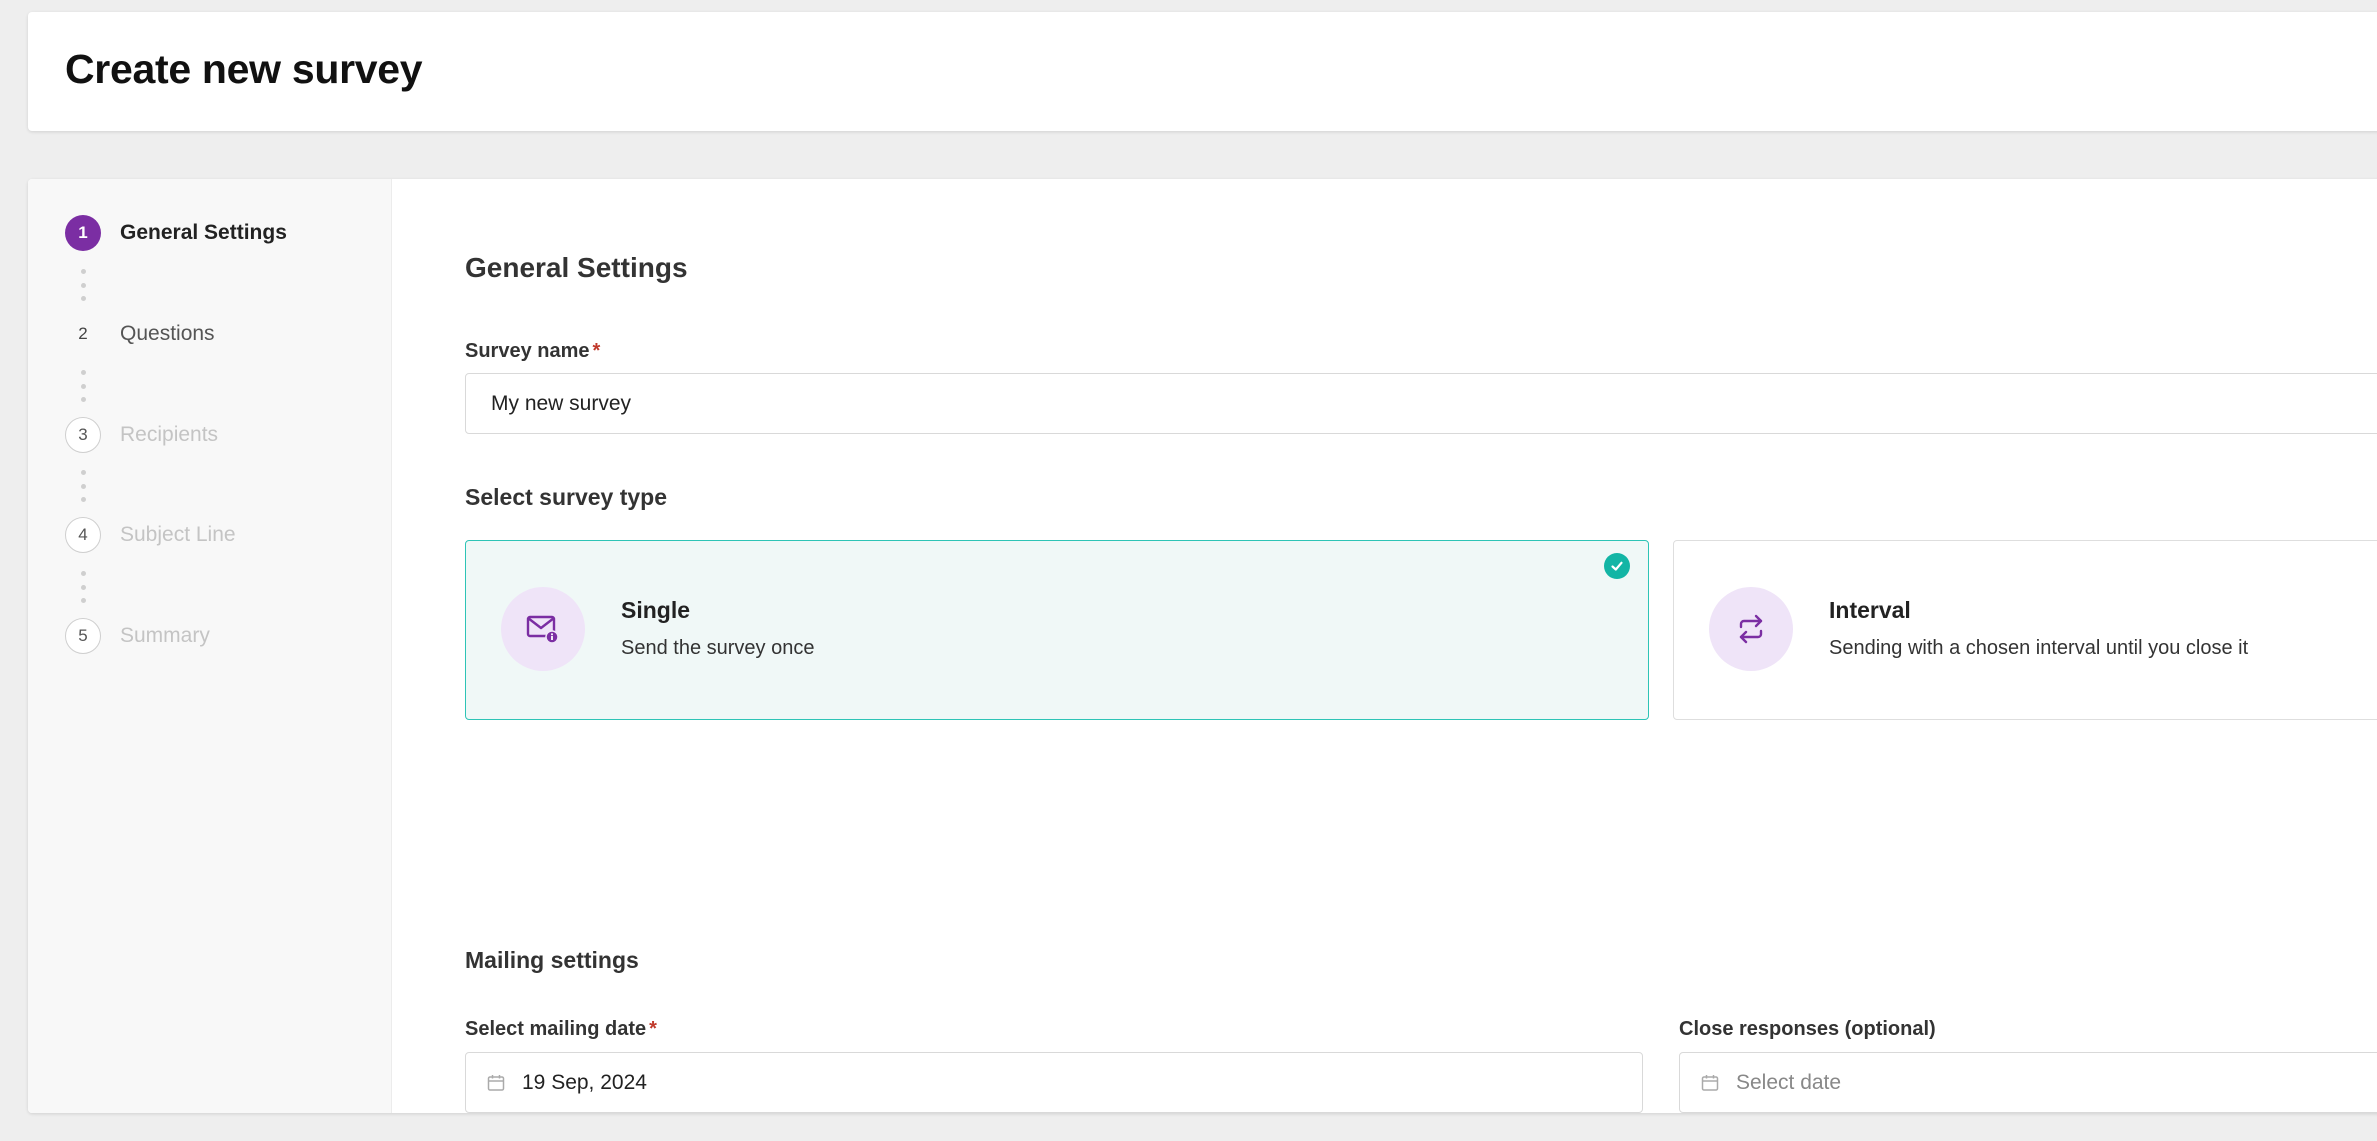 The image size is (2377, 1141). What do you see at coordinates (83, 535) in the screenshot?
I see `step-number: 4` at bounding box center [83, 535].